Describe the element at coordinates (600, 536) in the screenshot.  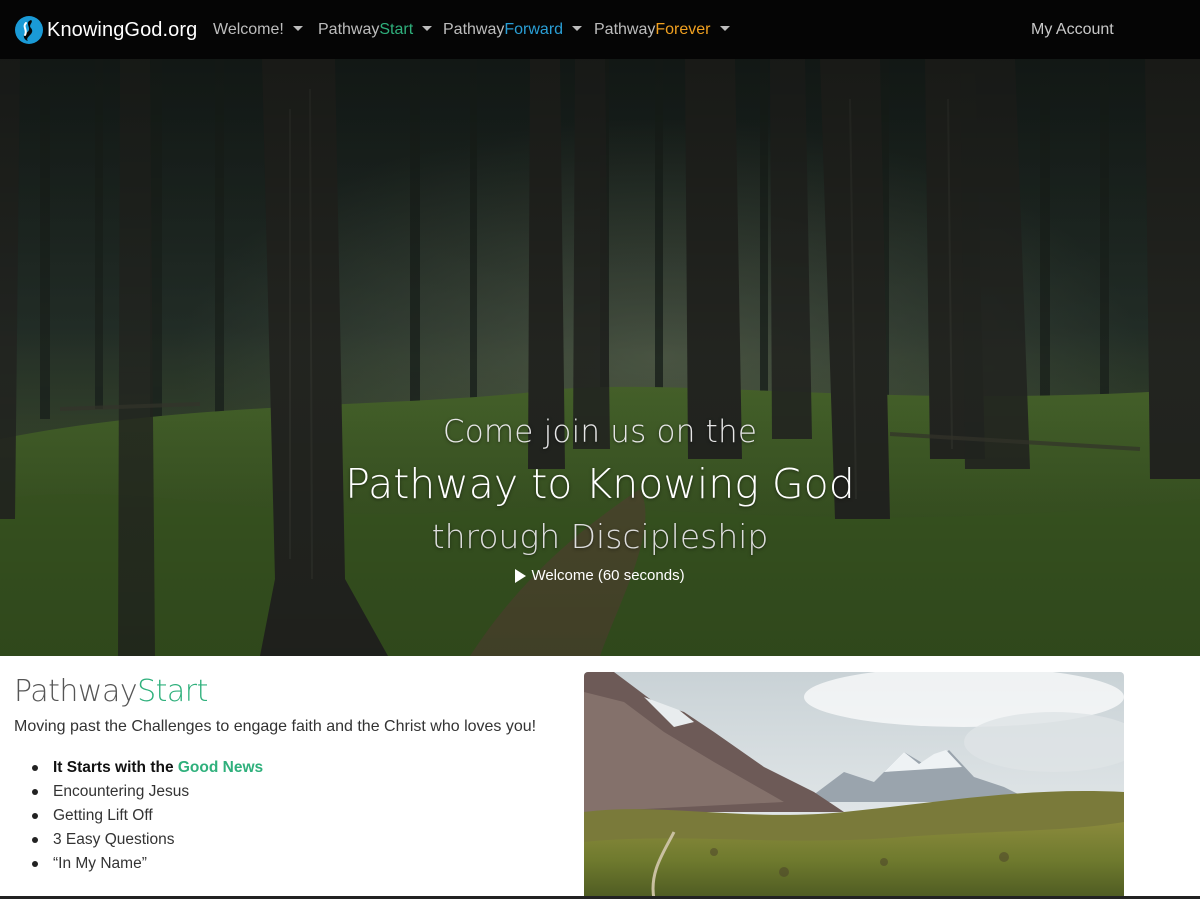
I see `hero-subheadline: through Discipleship` at that location.